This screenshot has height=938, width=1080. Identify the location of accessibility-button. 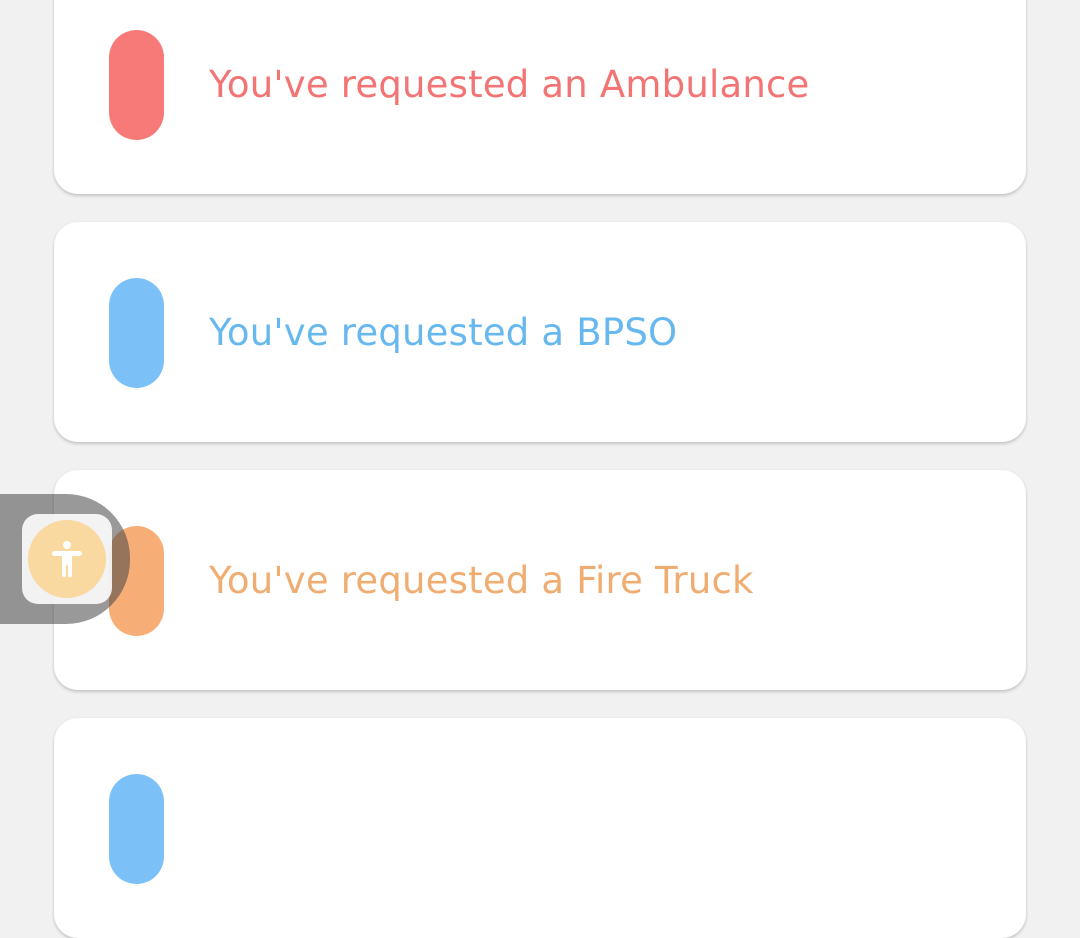
(67, 559).